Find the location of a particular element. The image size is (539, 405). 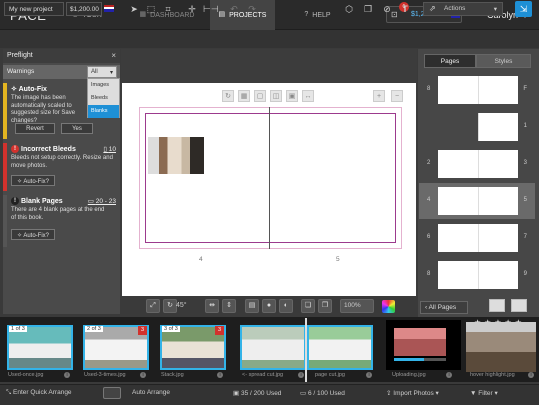

align-icon: ▤ is located at coordinates (252, 306).